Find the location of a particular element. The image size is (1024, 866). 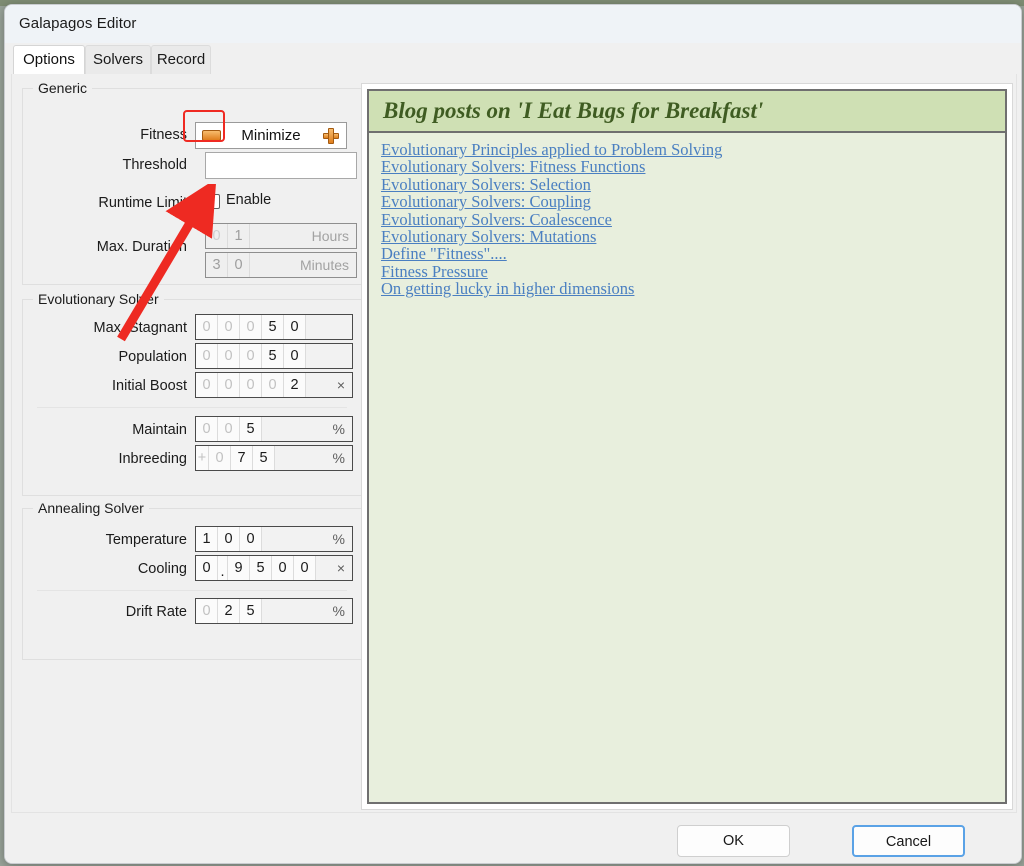

digit-cell: 3 is located at coordinates (217, 265).